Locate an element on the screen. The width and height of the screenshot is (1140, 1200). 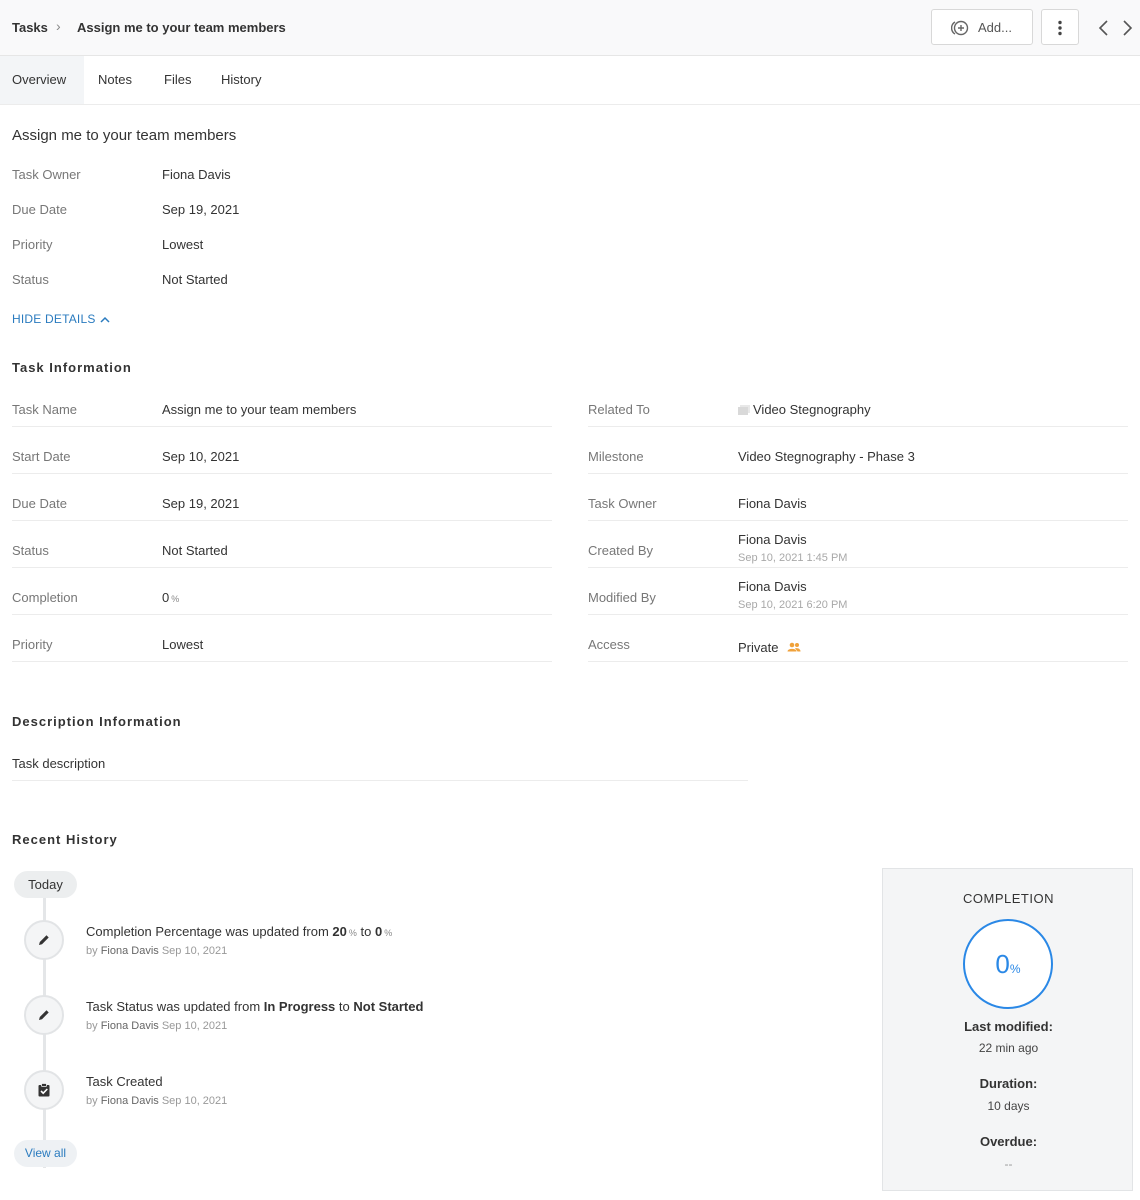
description-field: Task description is located at coordinates (380, 764).